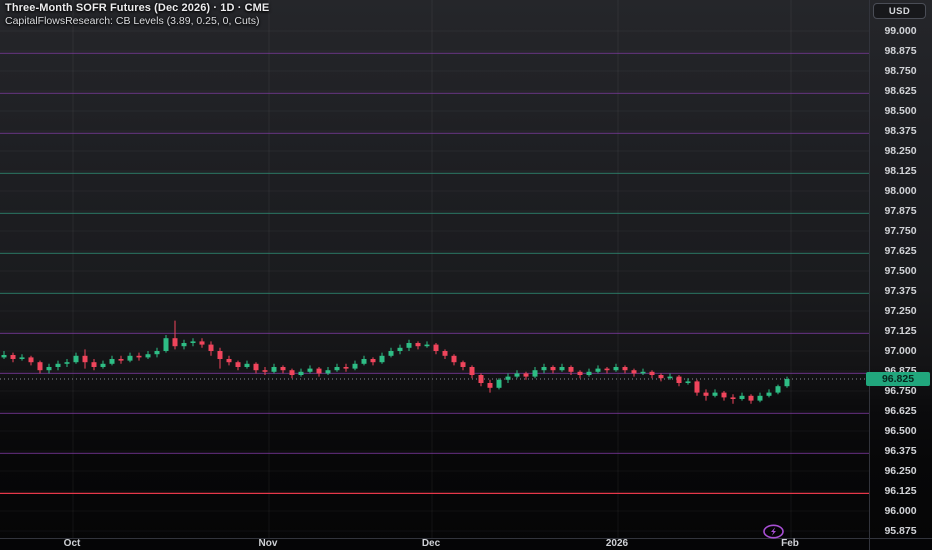 This screenshot has height=550, width=932. I want to click on price-axis-label: 97.250, so click(900, 311).